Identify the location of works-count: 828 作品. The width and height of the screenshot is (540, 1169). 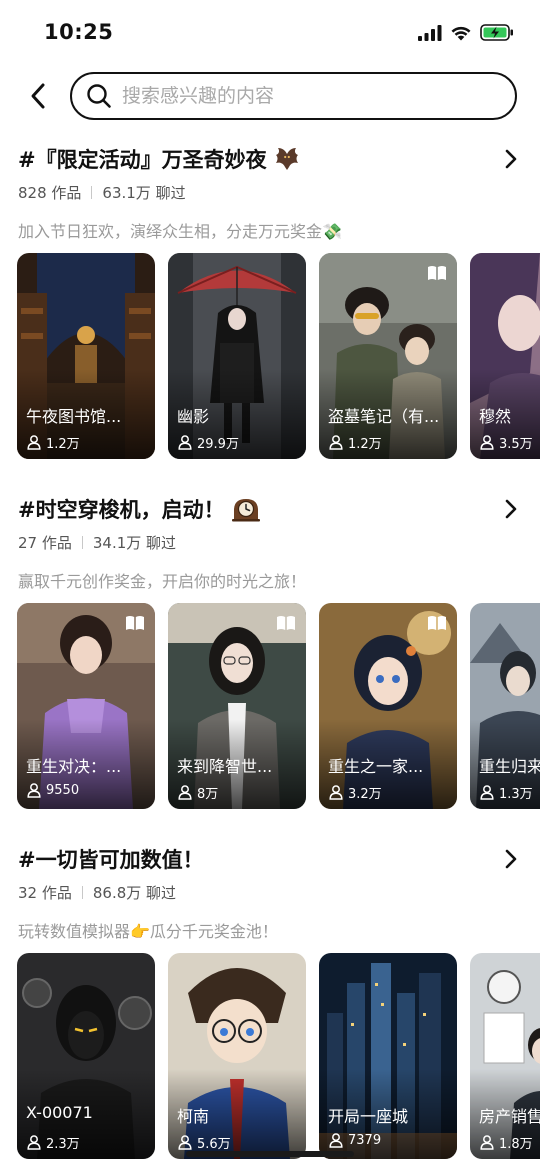
(50, 193).